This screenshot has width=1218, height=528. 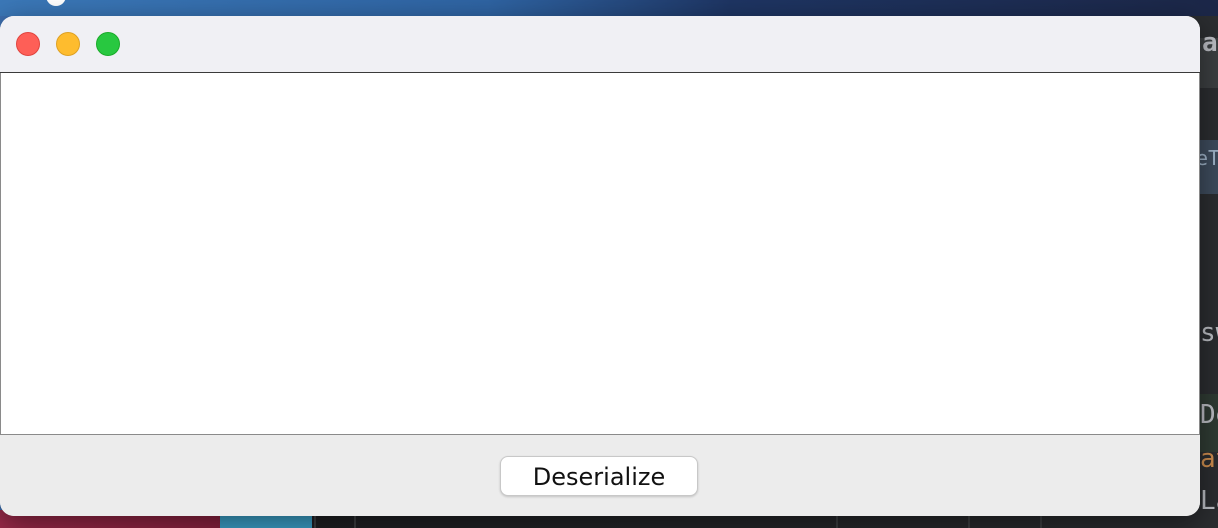 I want to click on ide-text-fragment: ali, so click(x=1210, y=43).